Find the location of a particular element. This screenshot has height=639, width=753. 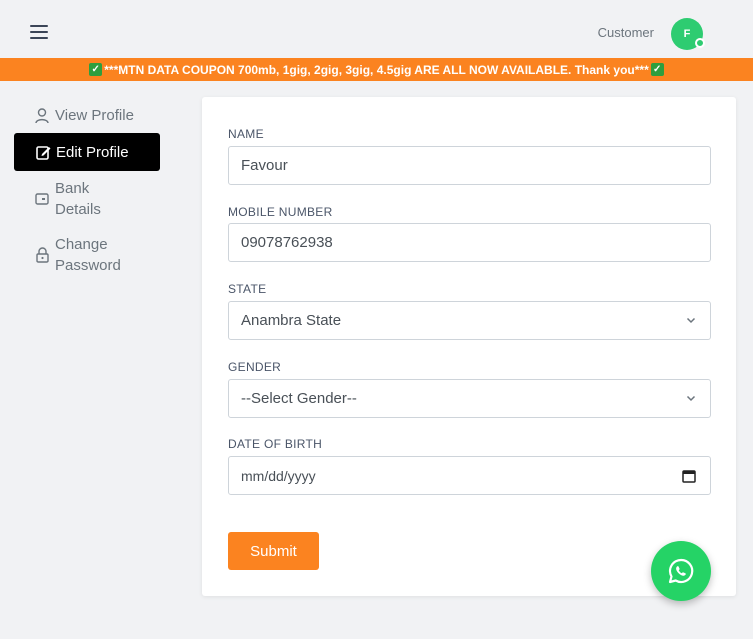

menu-item-edit-profile: Edit Profile is located at coordinates (87, 152).